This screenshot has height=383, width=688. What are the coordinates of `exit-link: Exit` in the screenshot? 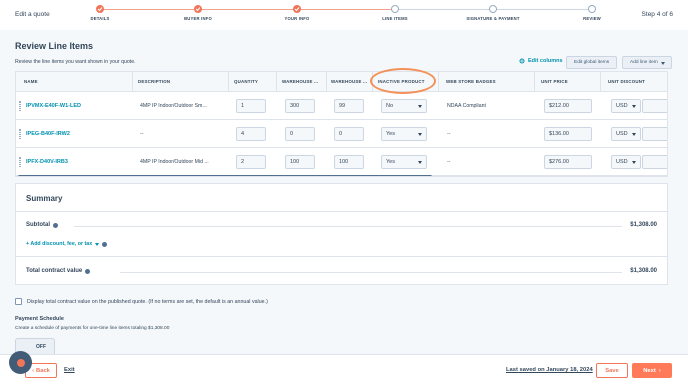 It's located at (69, 370).